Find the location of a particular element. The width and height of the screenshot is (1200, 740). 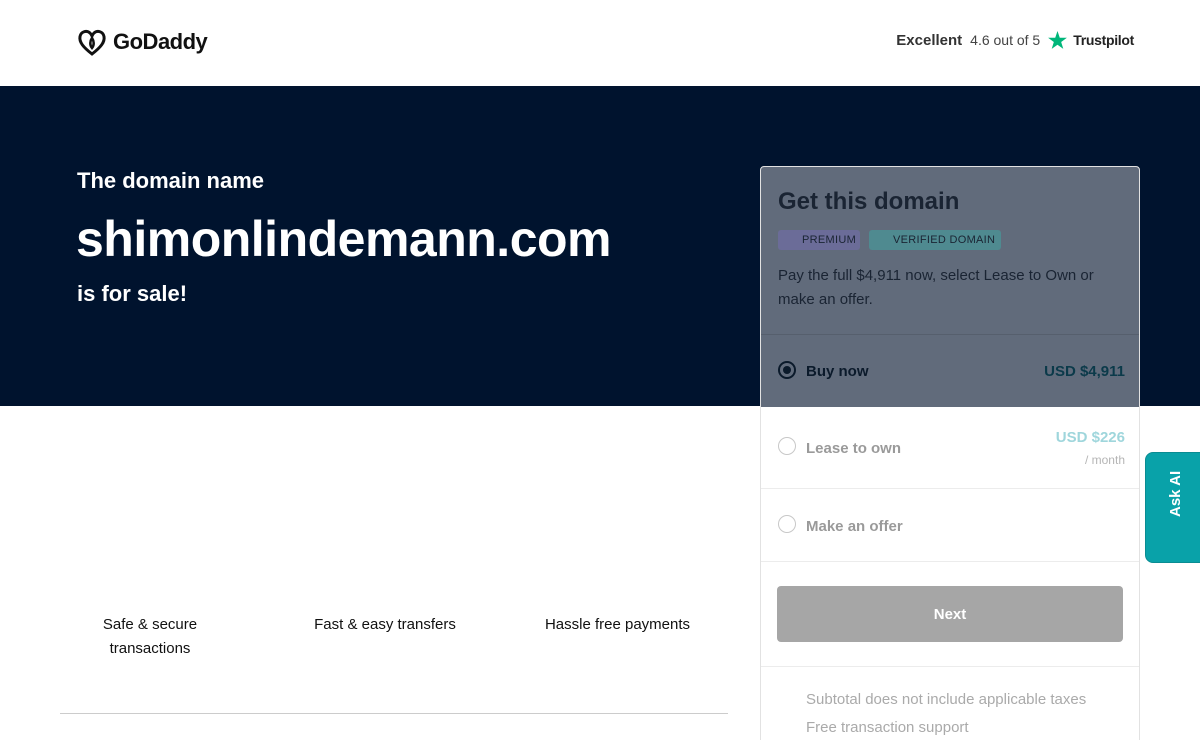

premium-badge: PREMIUM is located at coordinates (819, 240).